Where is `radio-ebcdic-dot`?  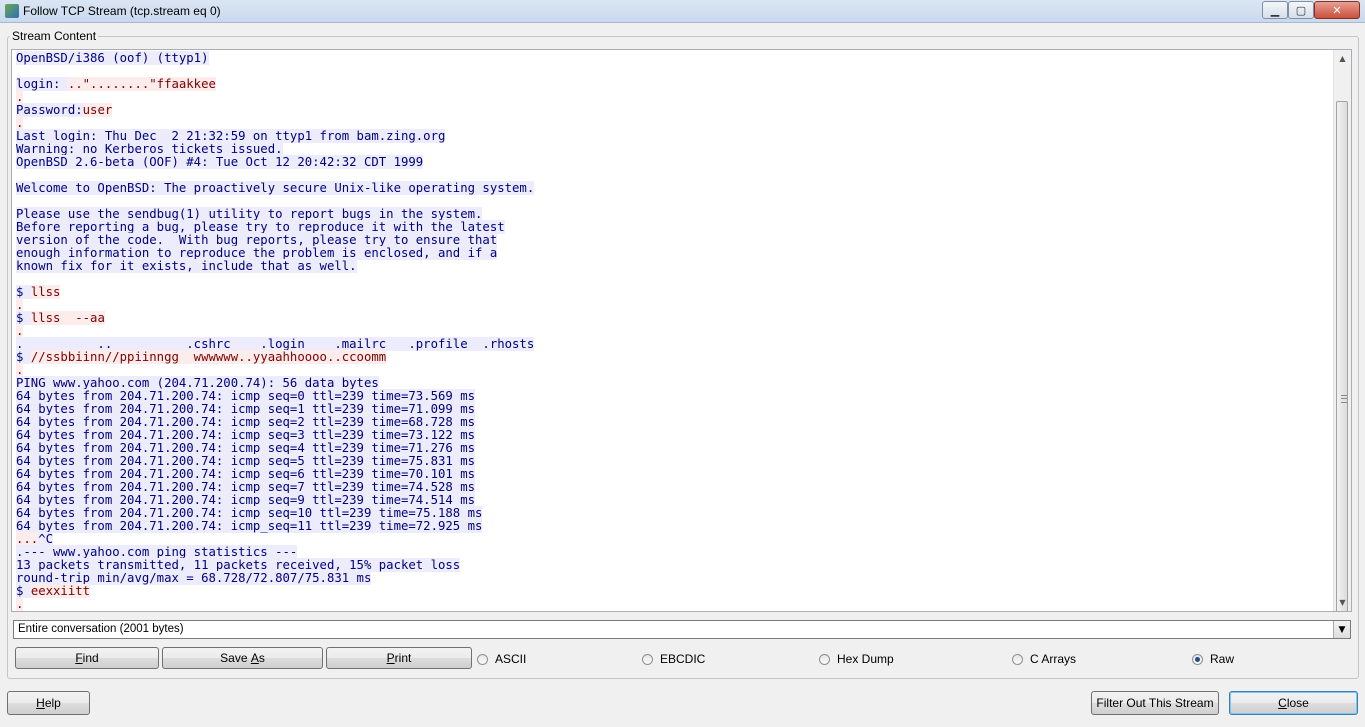
radio-ebcdic-dot is located at coordinates (647, 659).